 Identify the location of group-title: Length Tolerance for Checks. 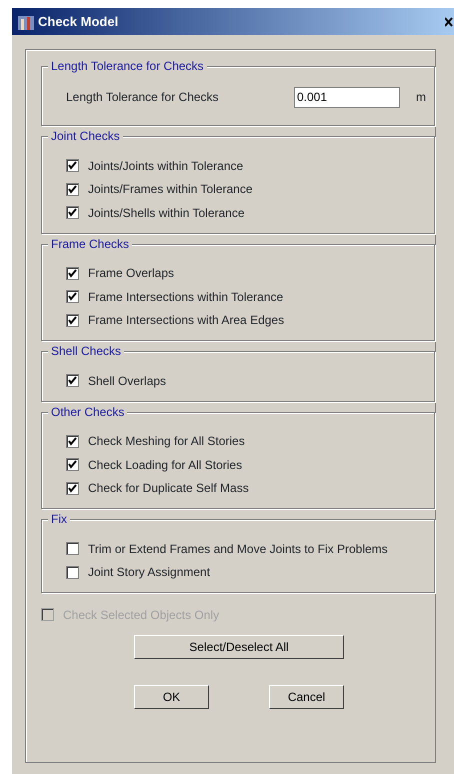
(127, 66).